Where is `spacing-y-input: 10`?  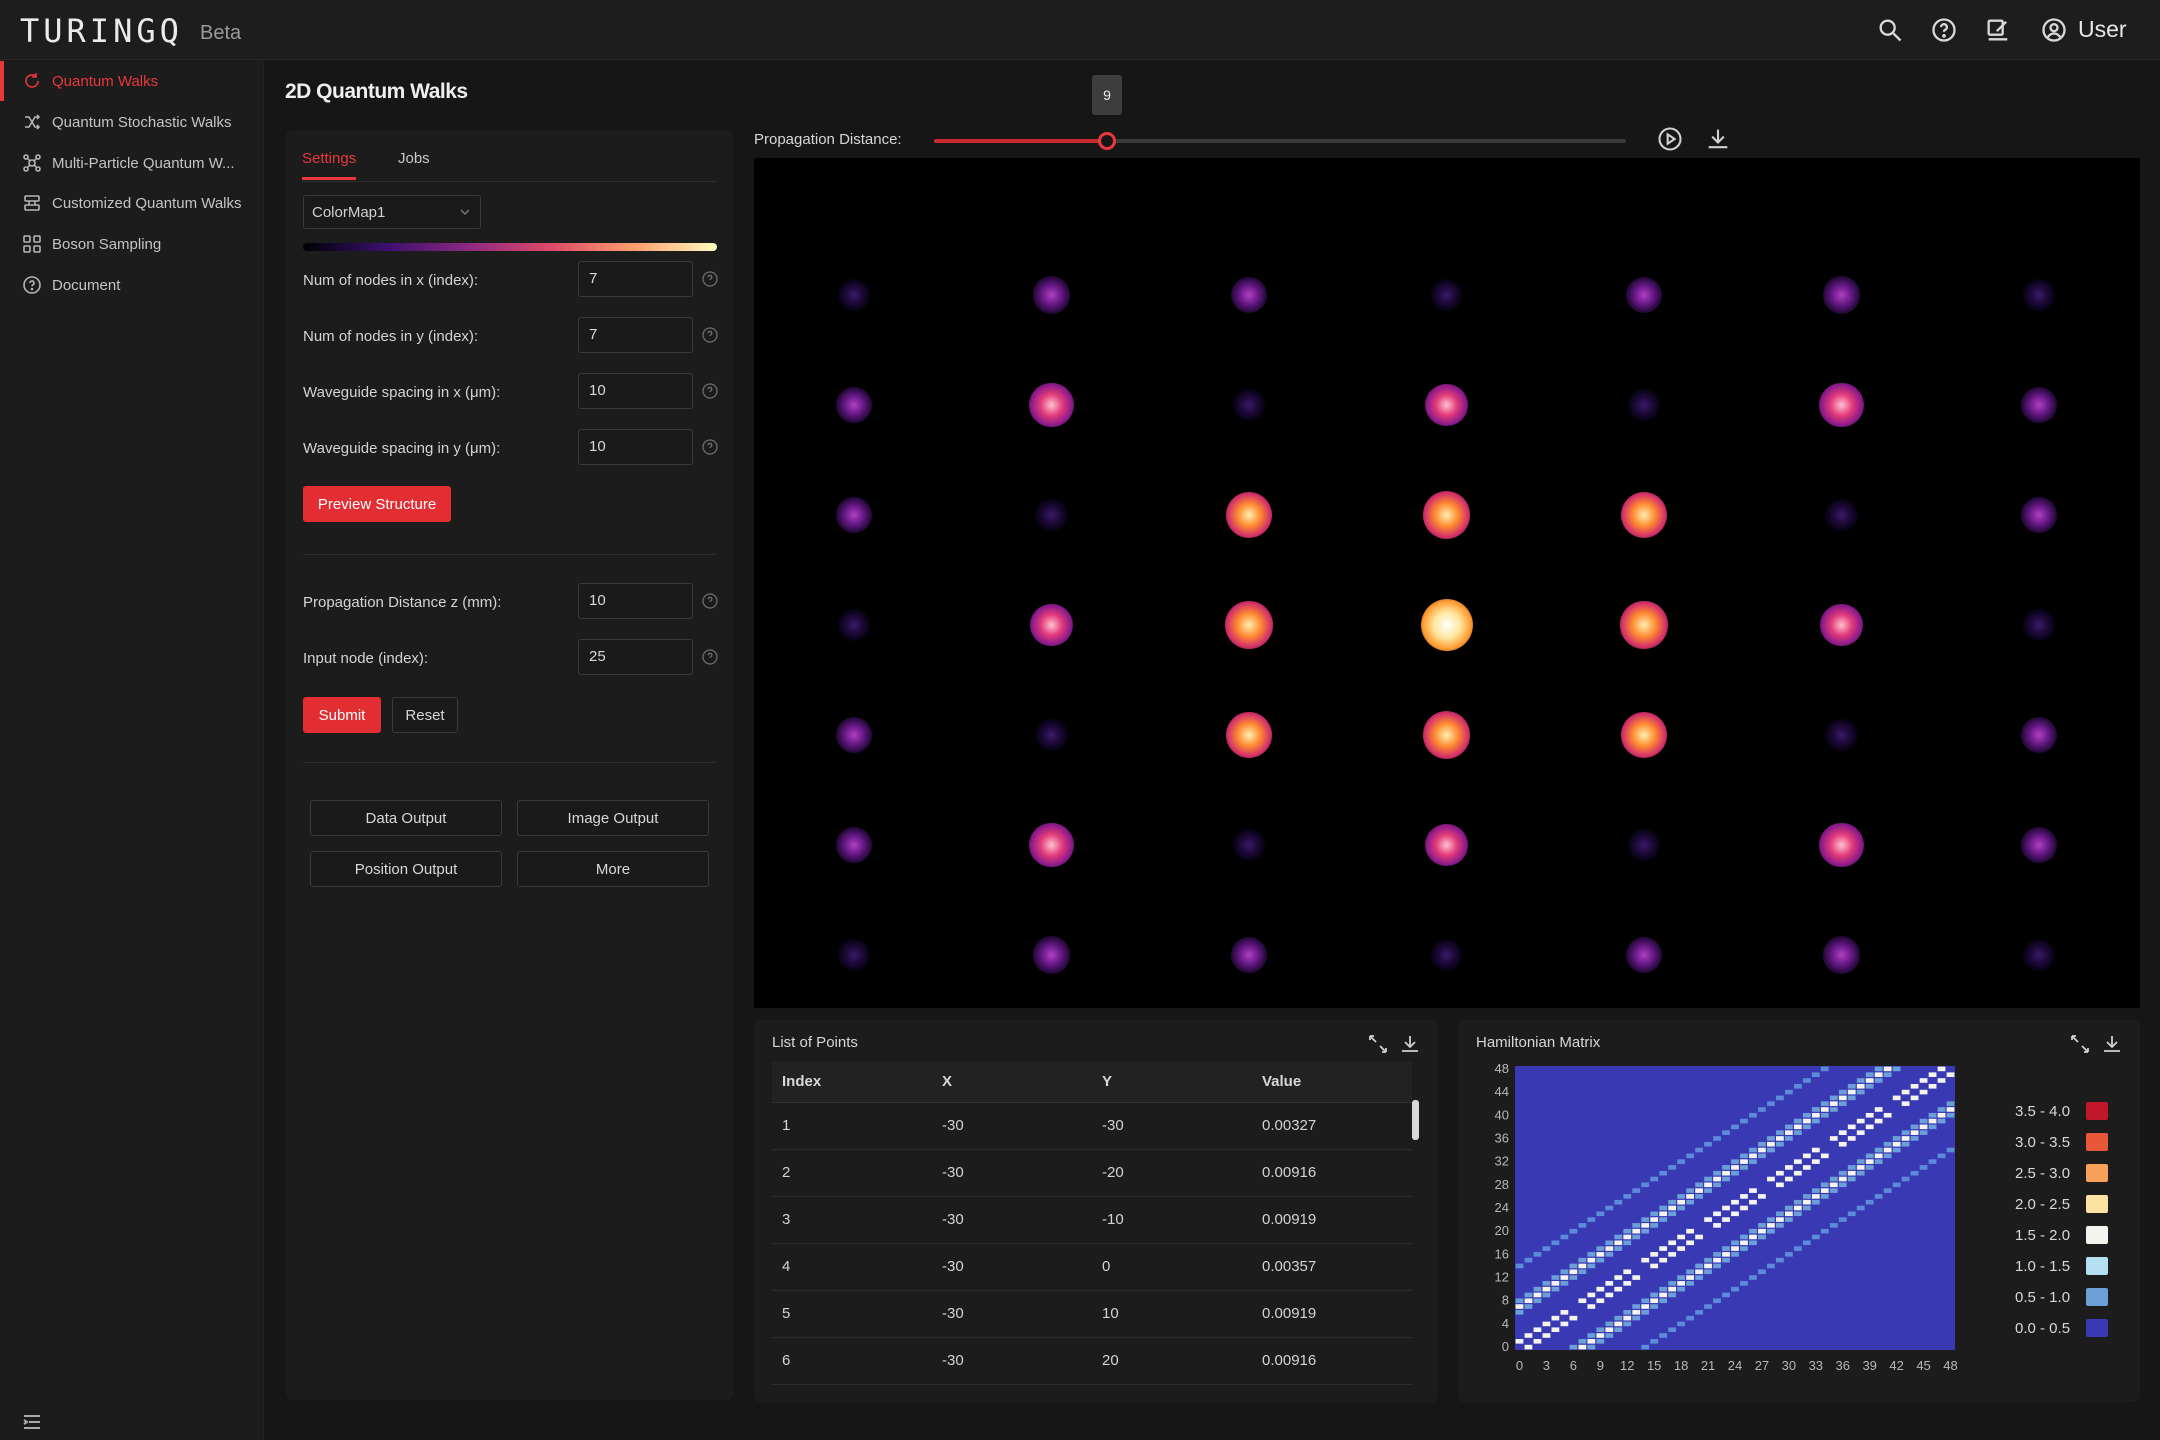
spacing-y-input: 10 is located at coordinates (635, 447).